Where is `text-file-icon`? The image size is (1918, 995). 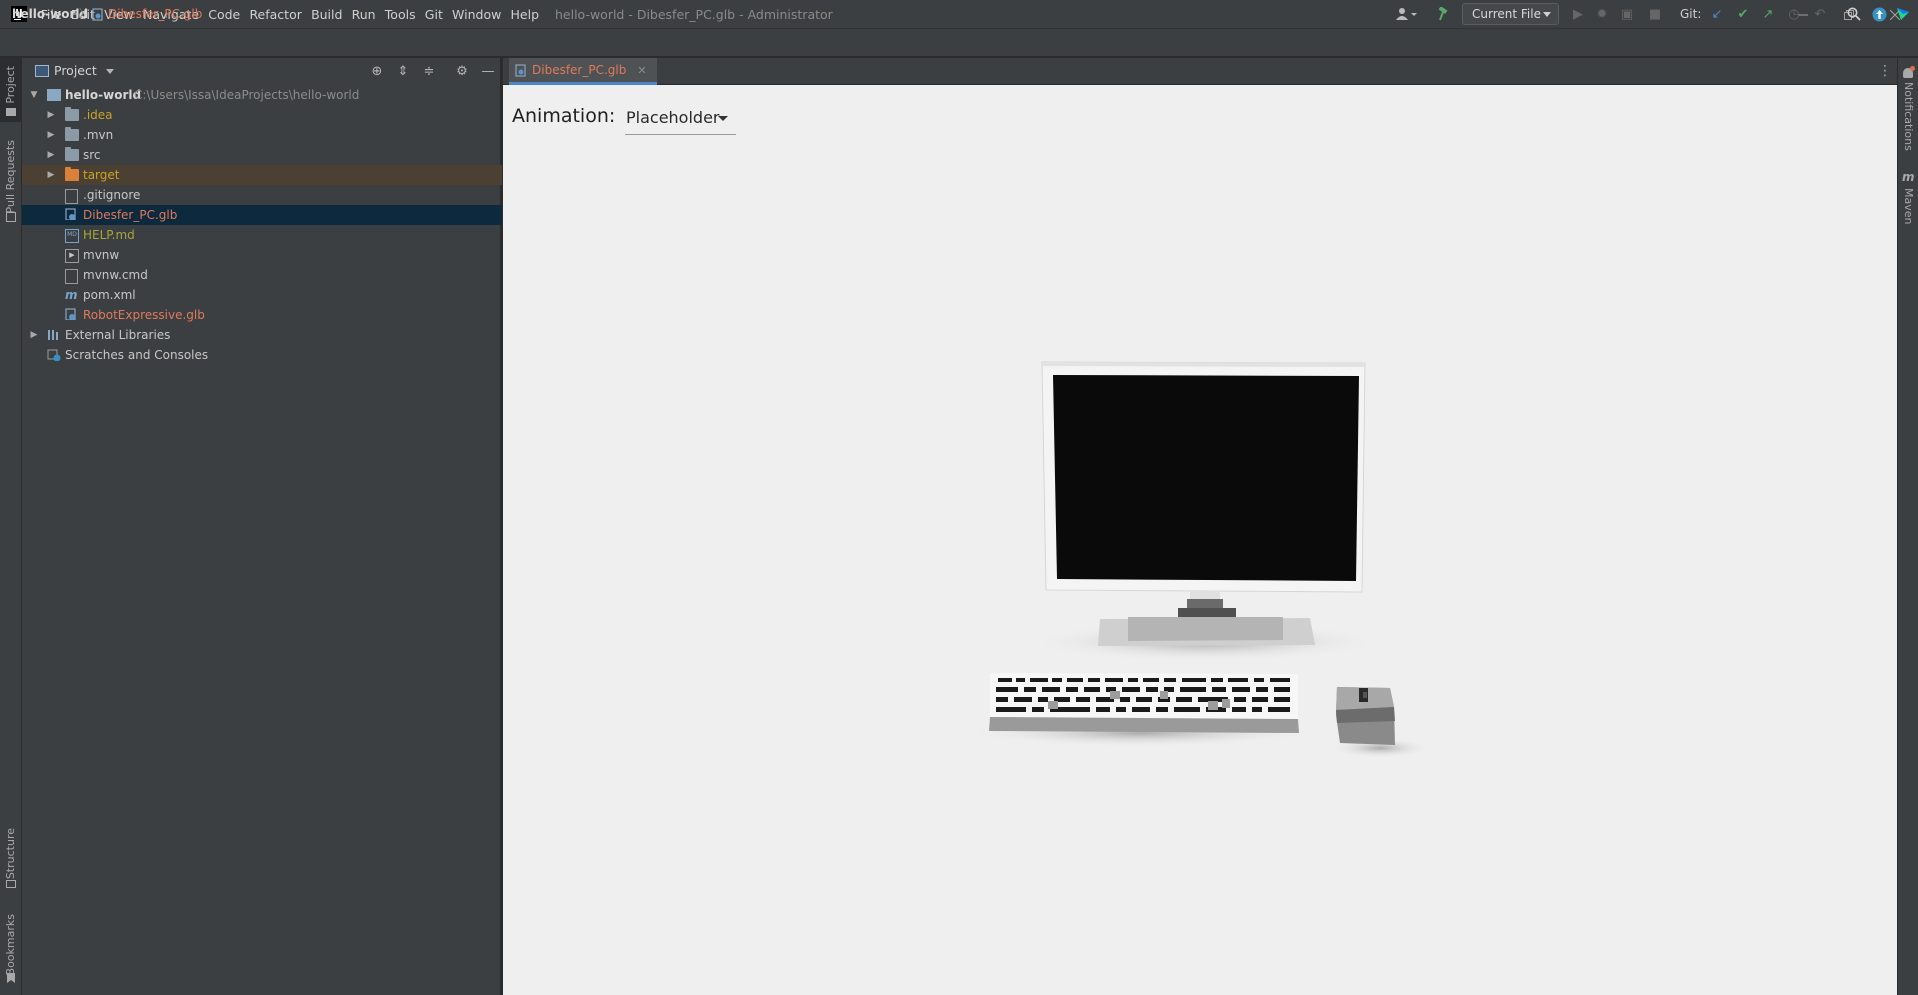
text-file-icon is located at coordinates (71, 196).